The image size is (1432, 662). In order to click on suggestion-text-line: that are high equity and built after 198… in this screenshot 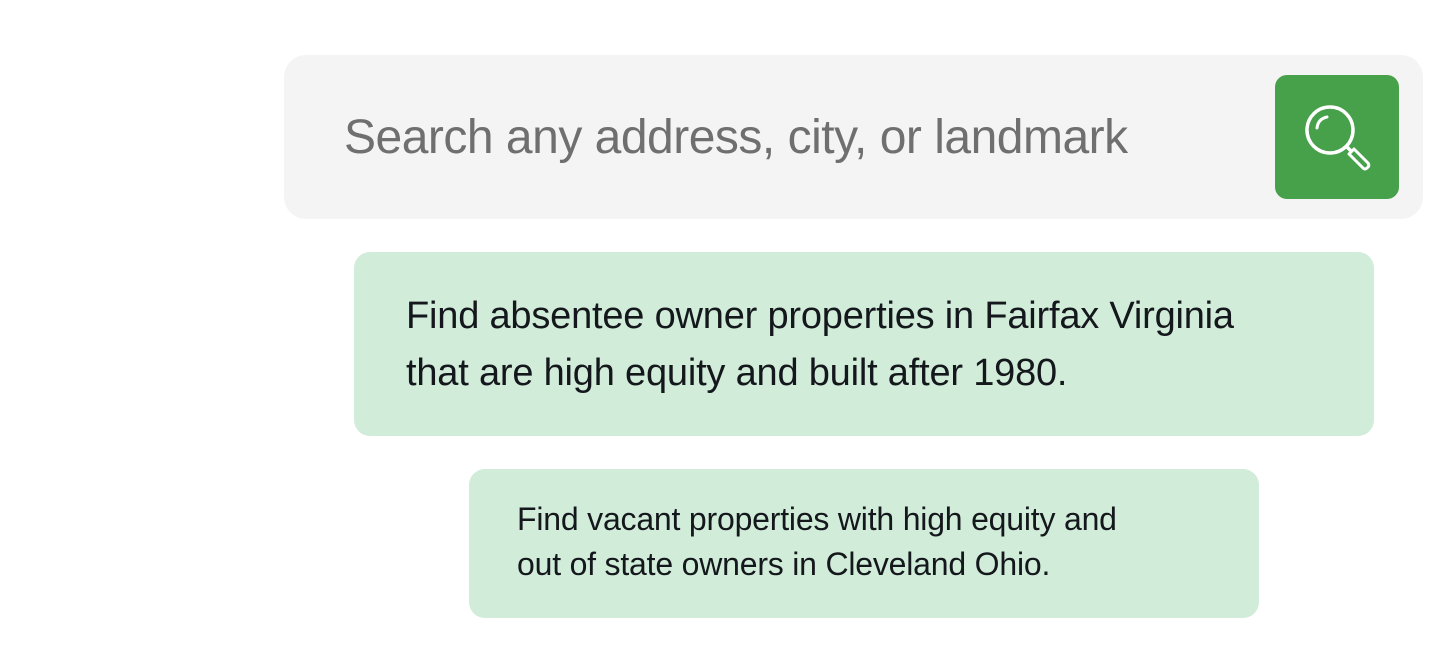, I will do `click(737, 373)`.